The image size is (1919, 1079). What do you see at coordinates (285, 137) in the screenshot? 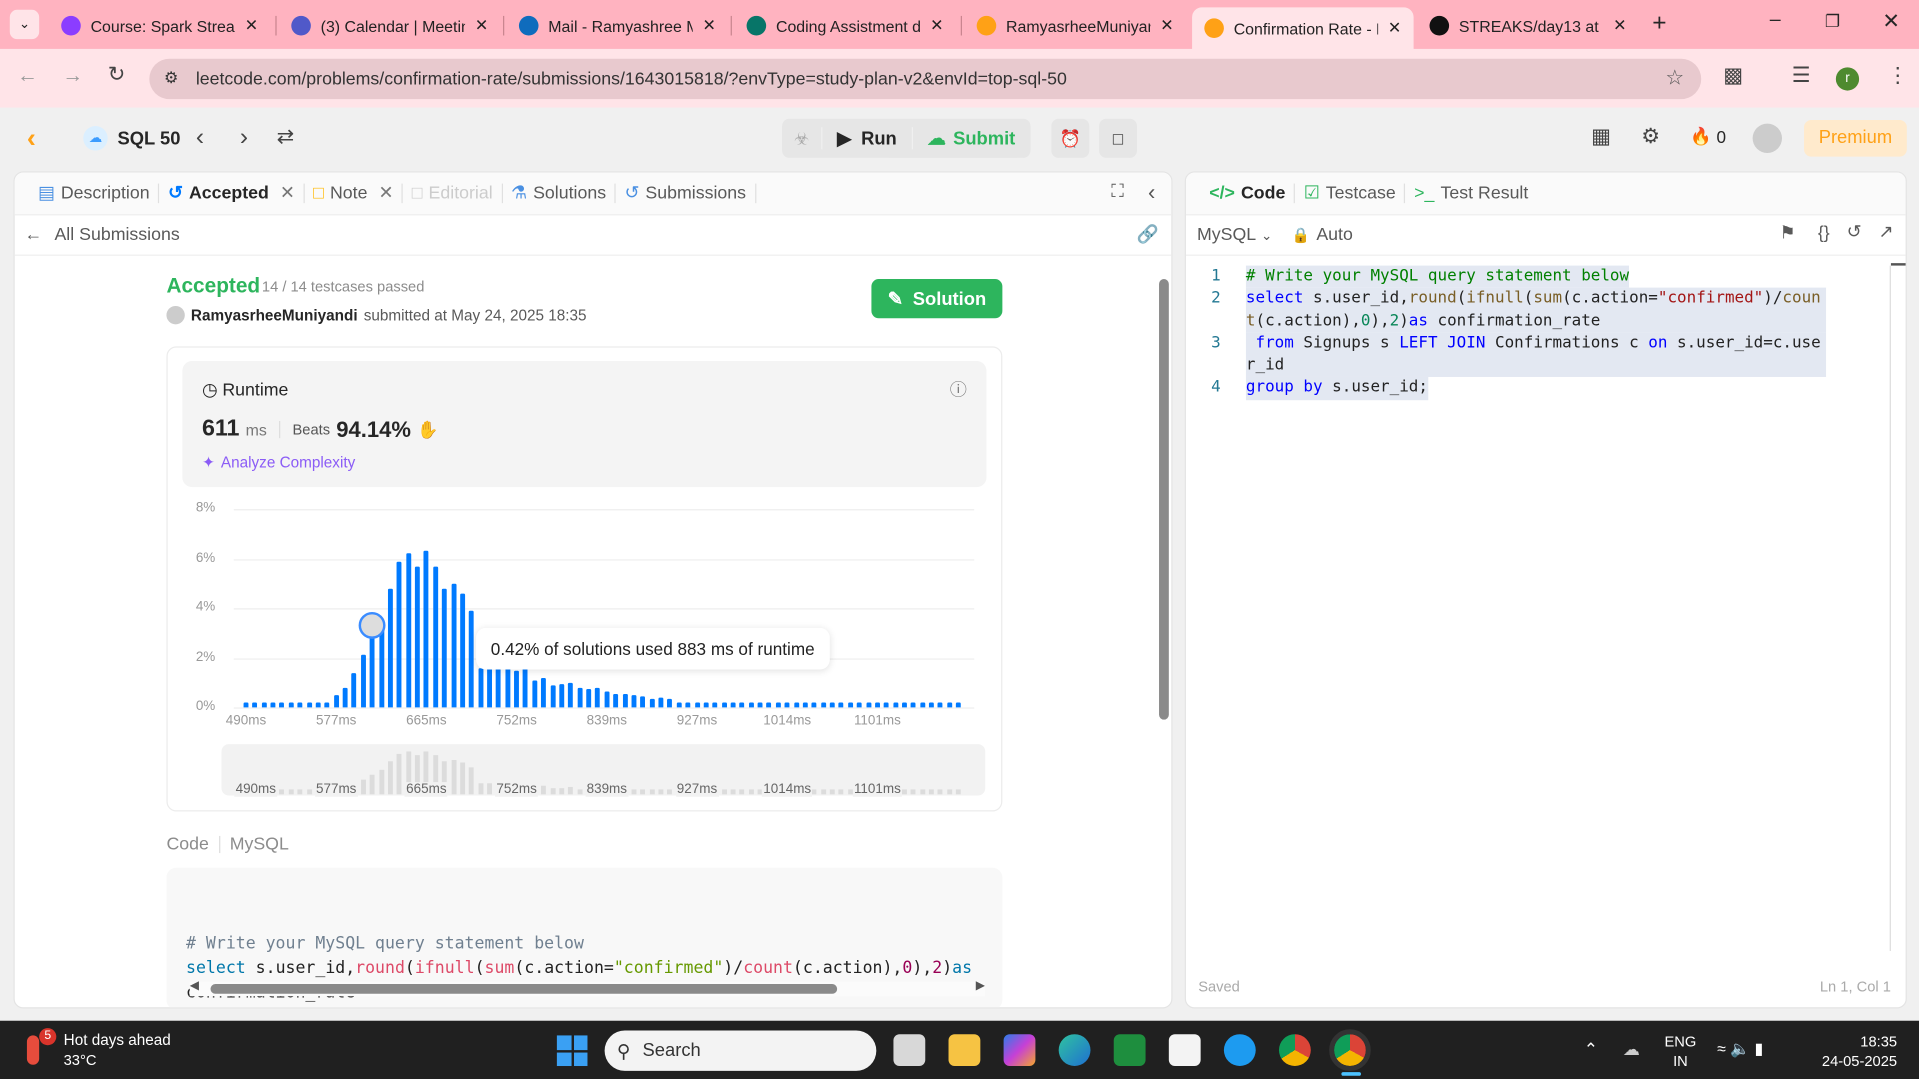
I see `shuffle-icon: ⇄` at bounding box center [285, 137].